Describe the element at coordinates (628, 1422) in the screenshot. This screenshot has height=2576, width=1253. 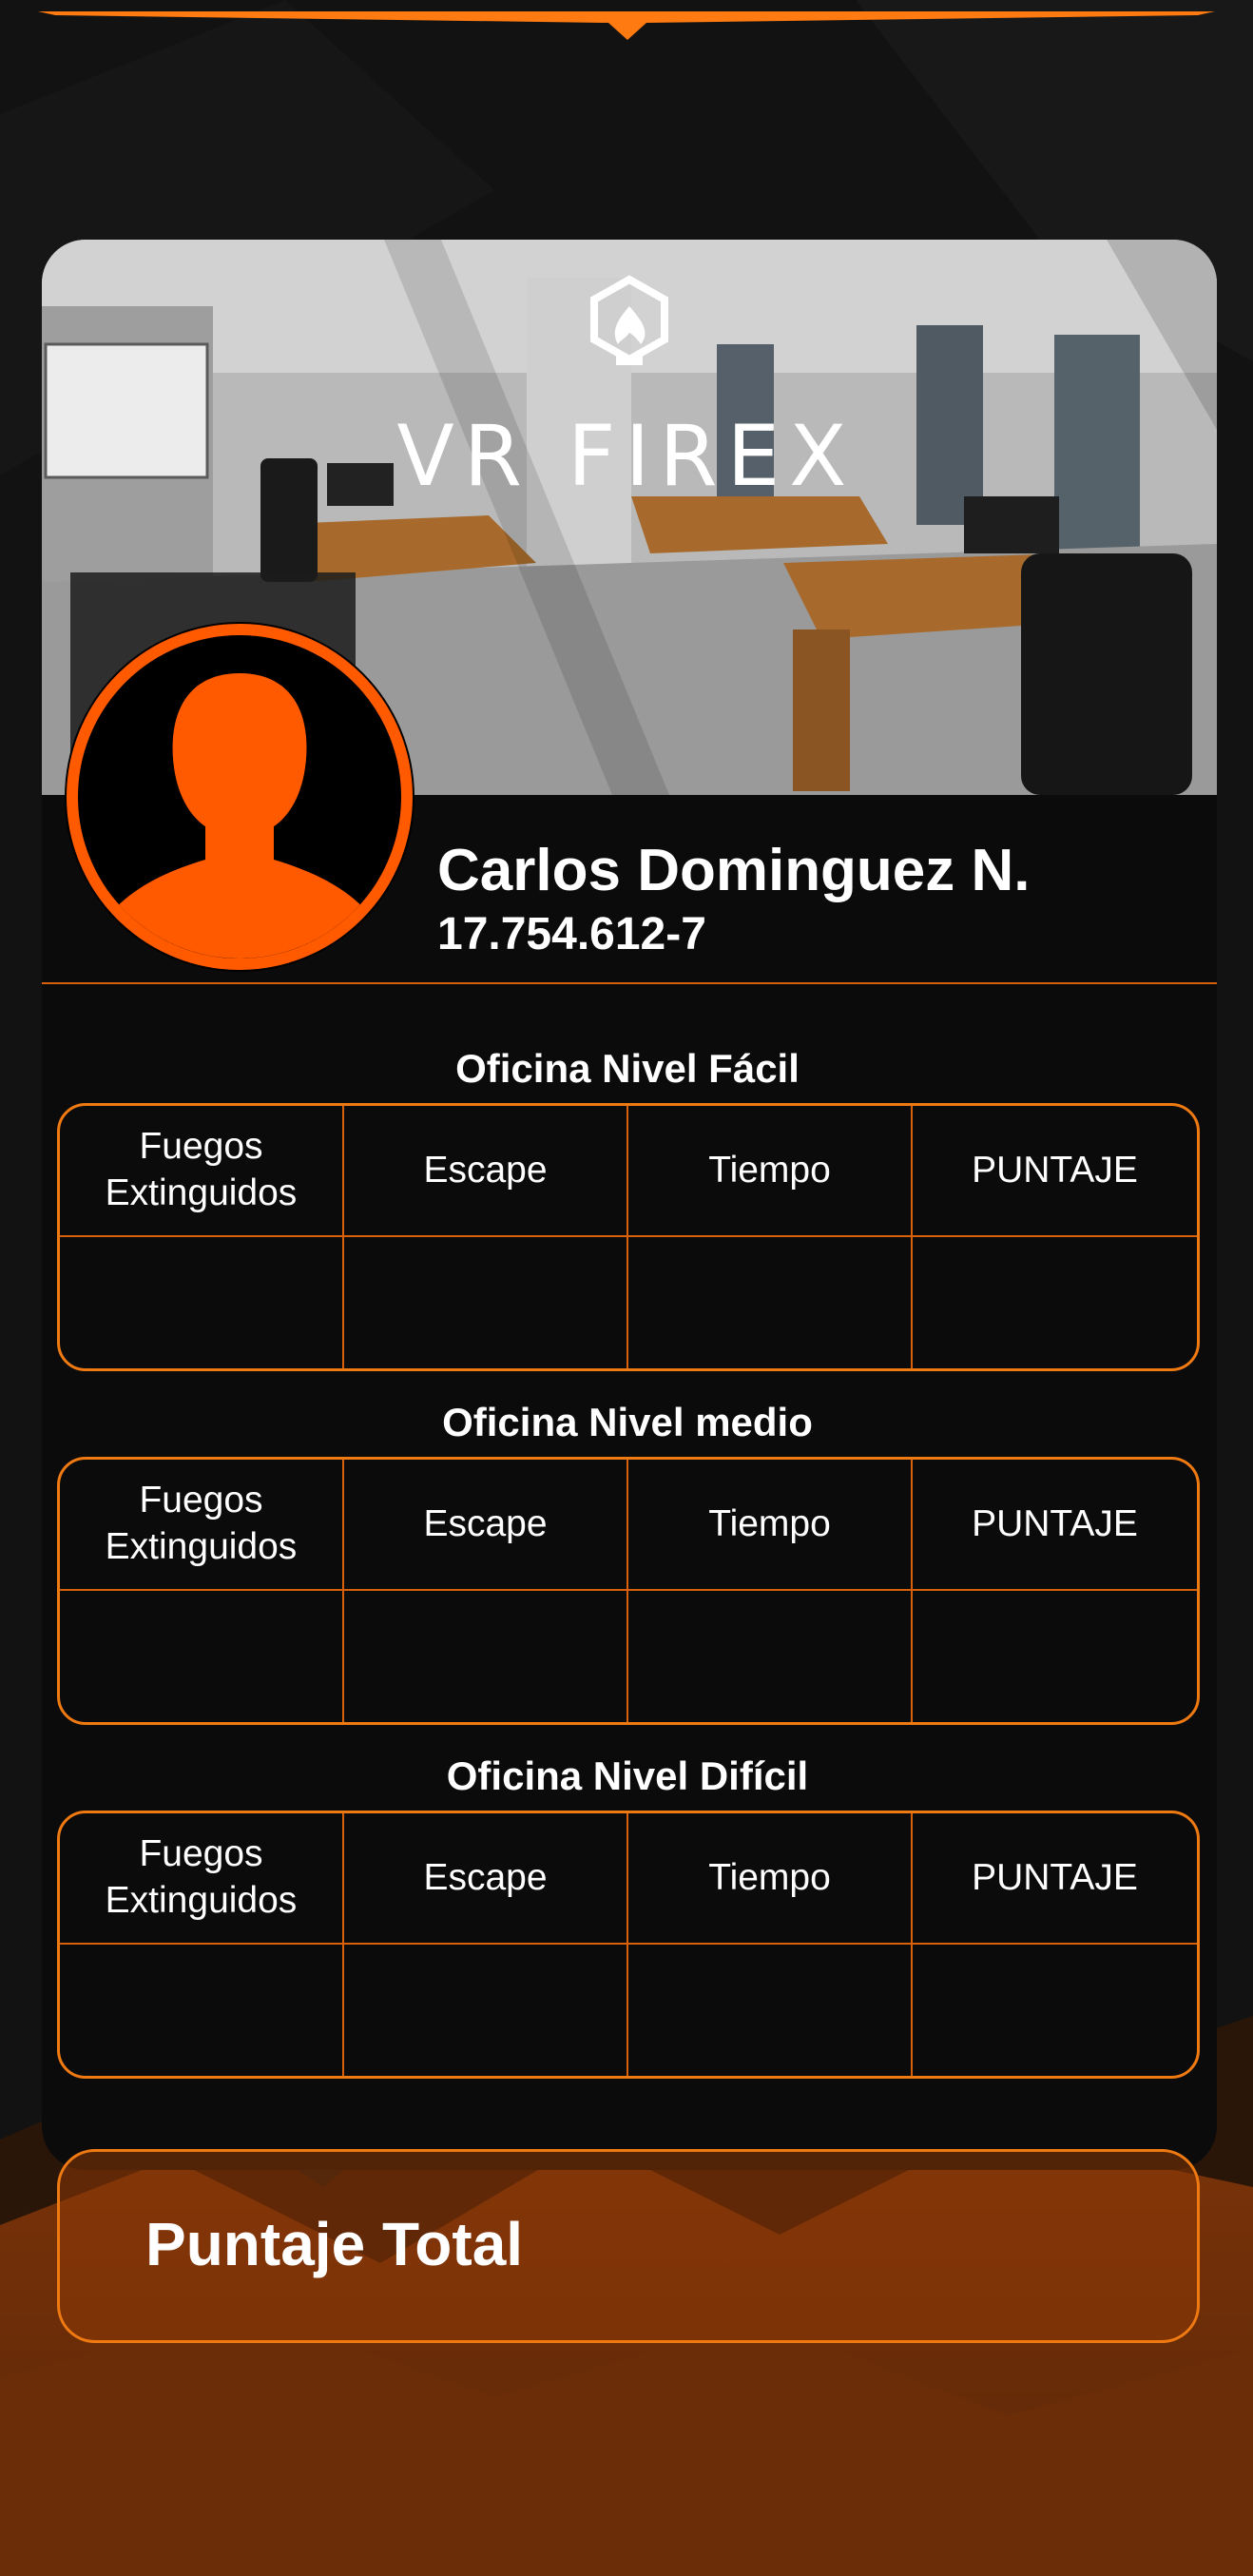
I see `level-title-medium: Oficina Nivel medio` at that location.